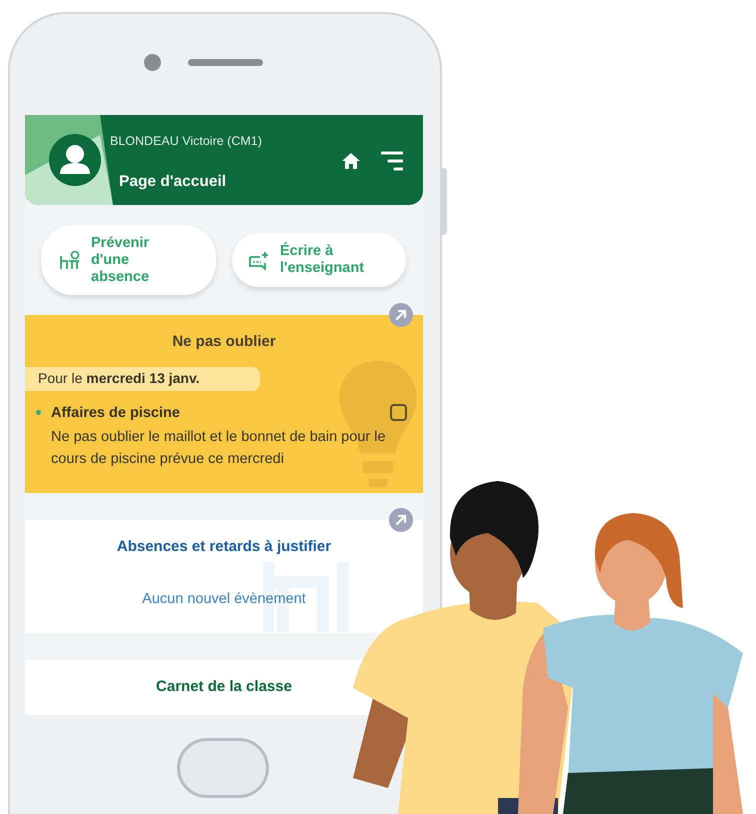  Describe the element at coordinates (142, 378) in the screenshot. I see `date-label: Pour le mercredi 13 janv.` at that location.